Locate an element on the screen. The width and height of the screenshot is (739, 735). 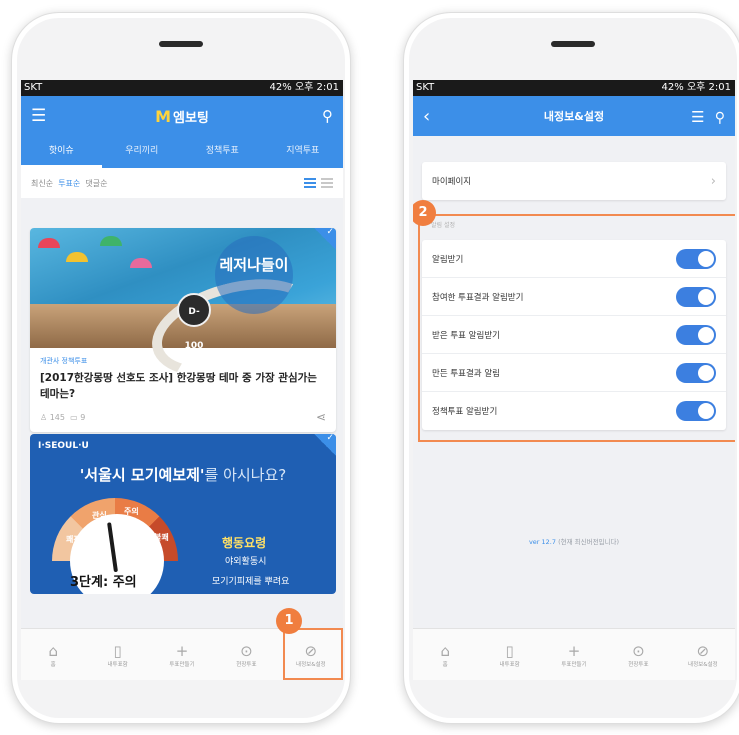
version-number: ver 12.7 is located at coordinates (542, 542).